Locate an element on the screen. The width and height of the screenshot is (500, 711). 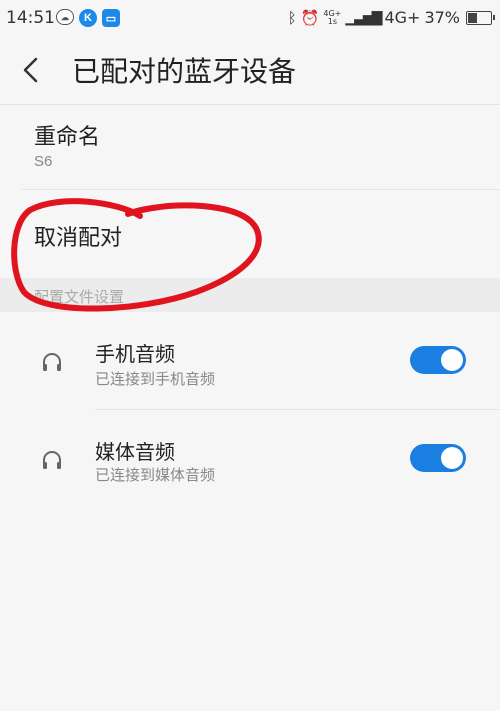
network-small: 4G+ 1s is located at coordinates (332, 17).